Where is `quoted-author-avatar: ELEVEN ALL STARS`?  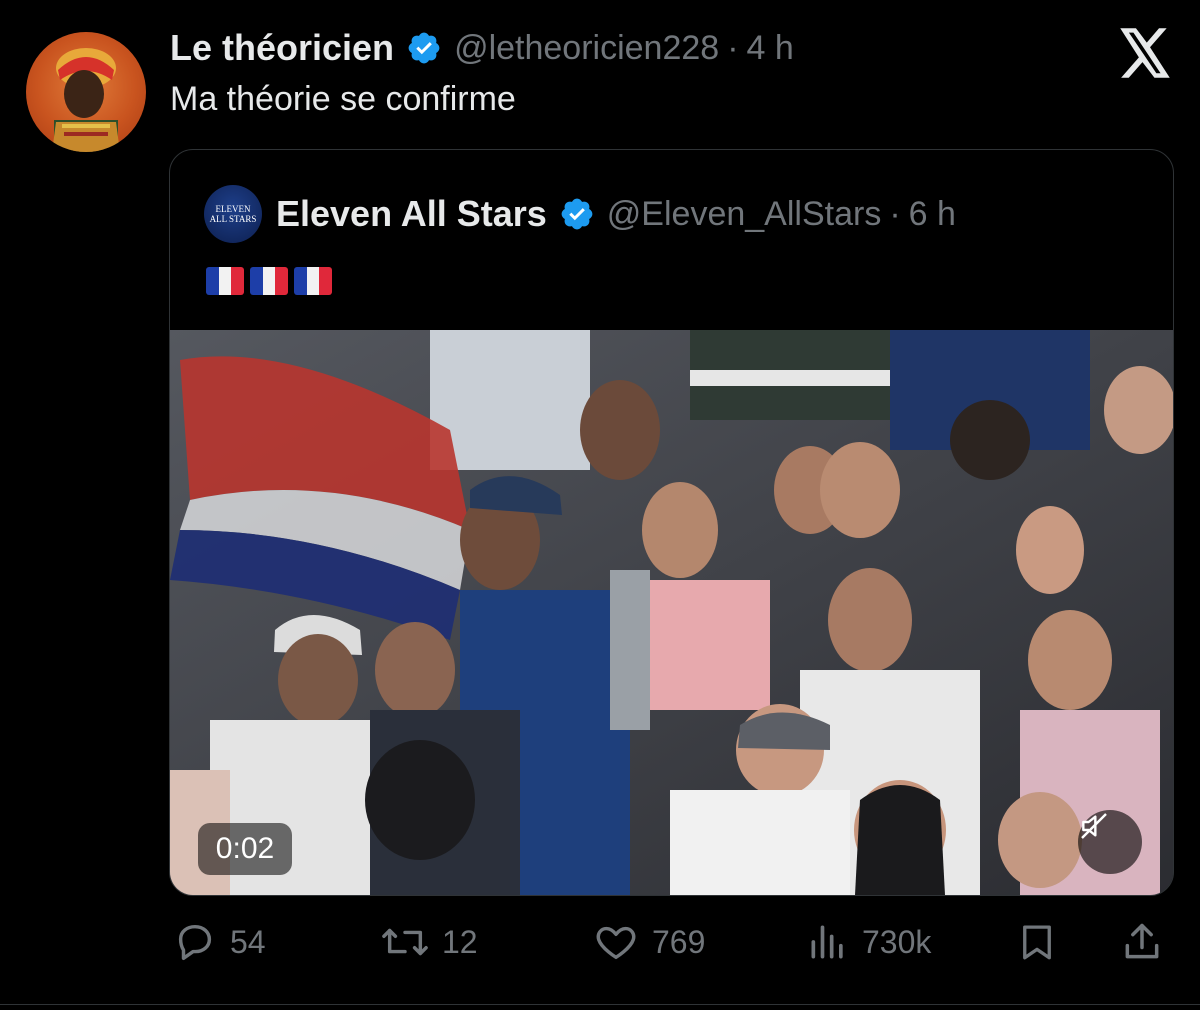 quoted-author-avatar: ELEVEN ALL STARS is located at coordinates (233, 214).